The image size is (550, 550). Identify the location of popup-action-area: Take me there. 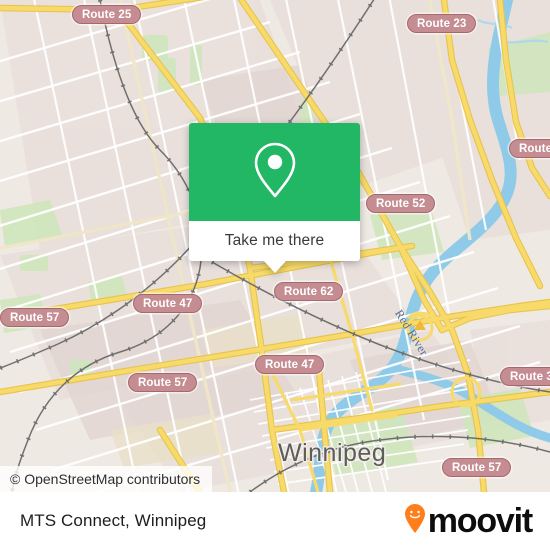
(274, 241).